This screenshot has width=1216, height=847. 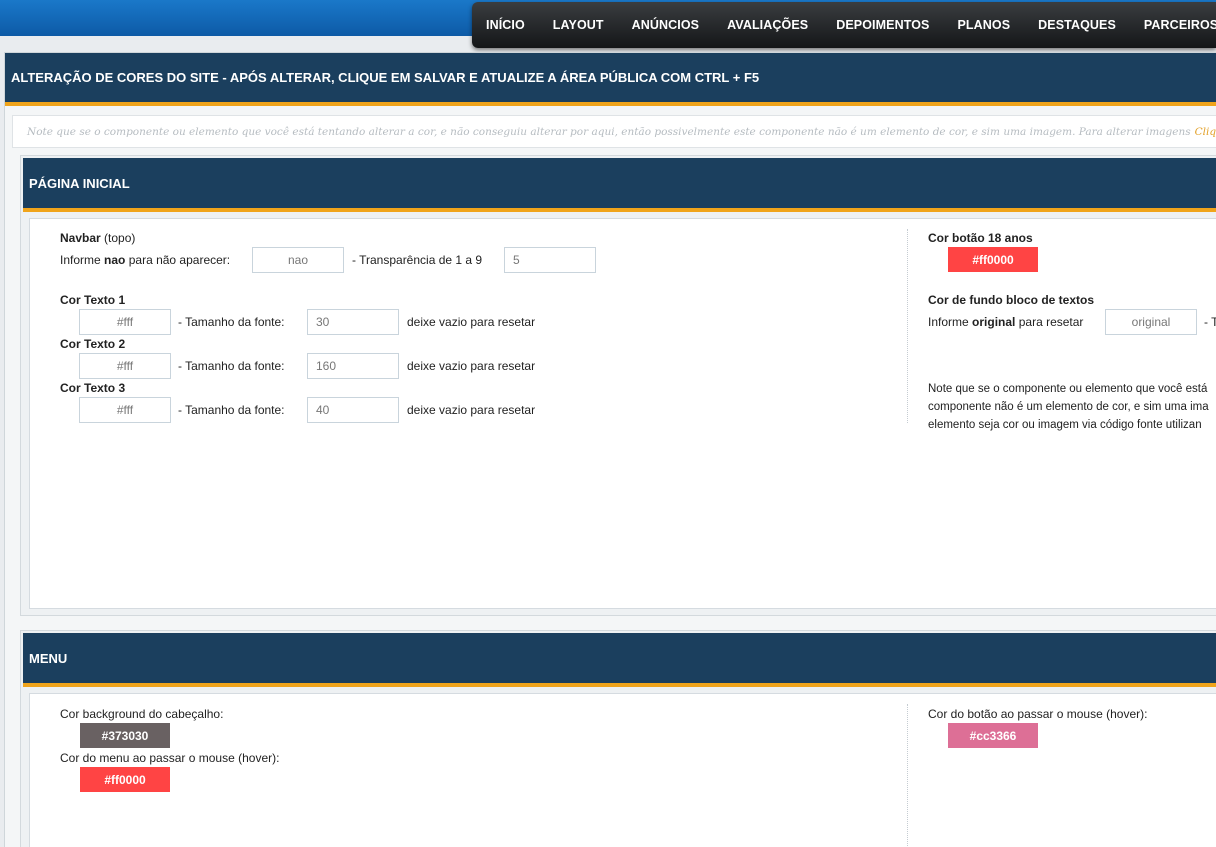 I want to click on bg-block-label: Cor de fundo bloco de textos, so click(x=1011, y=300).